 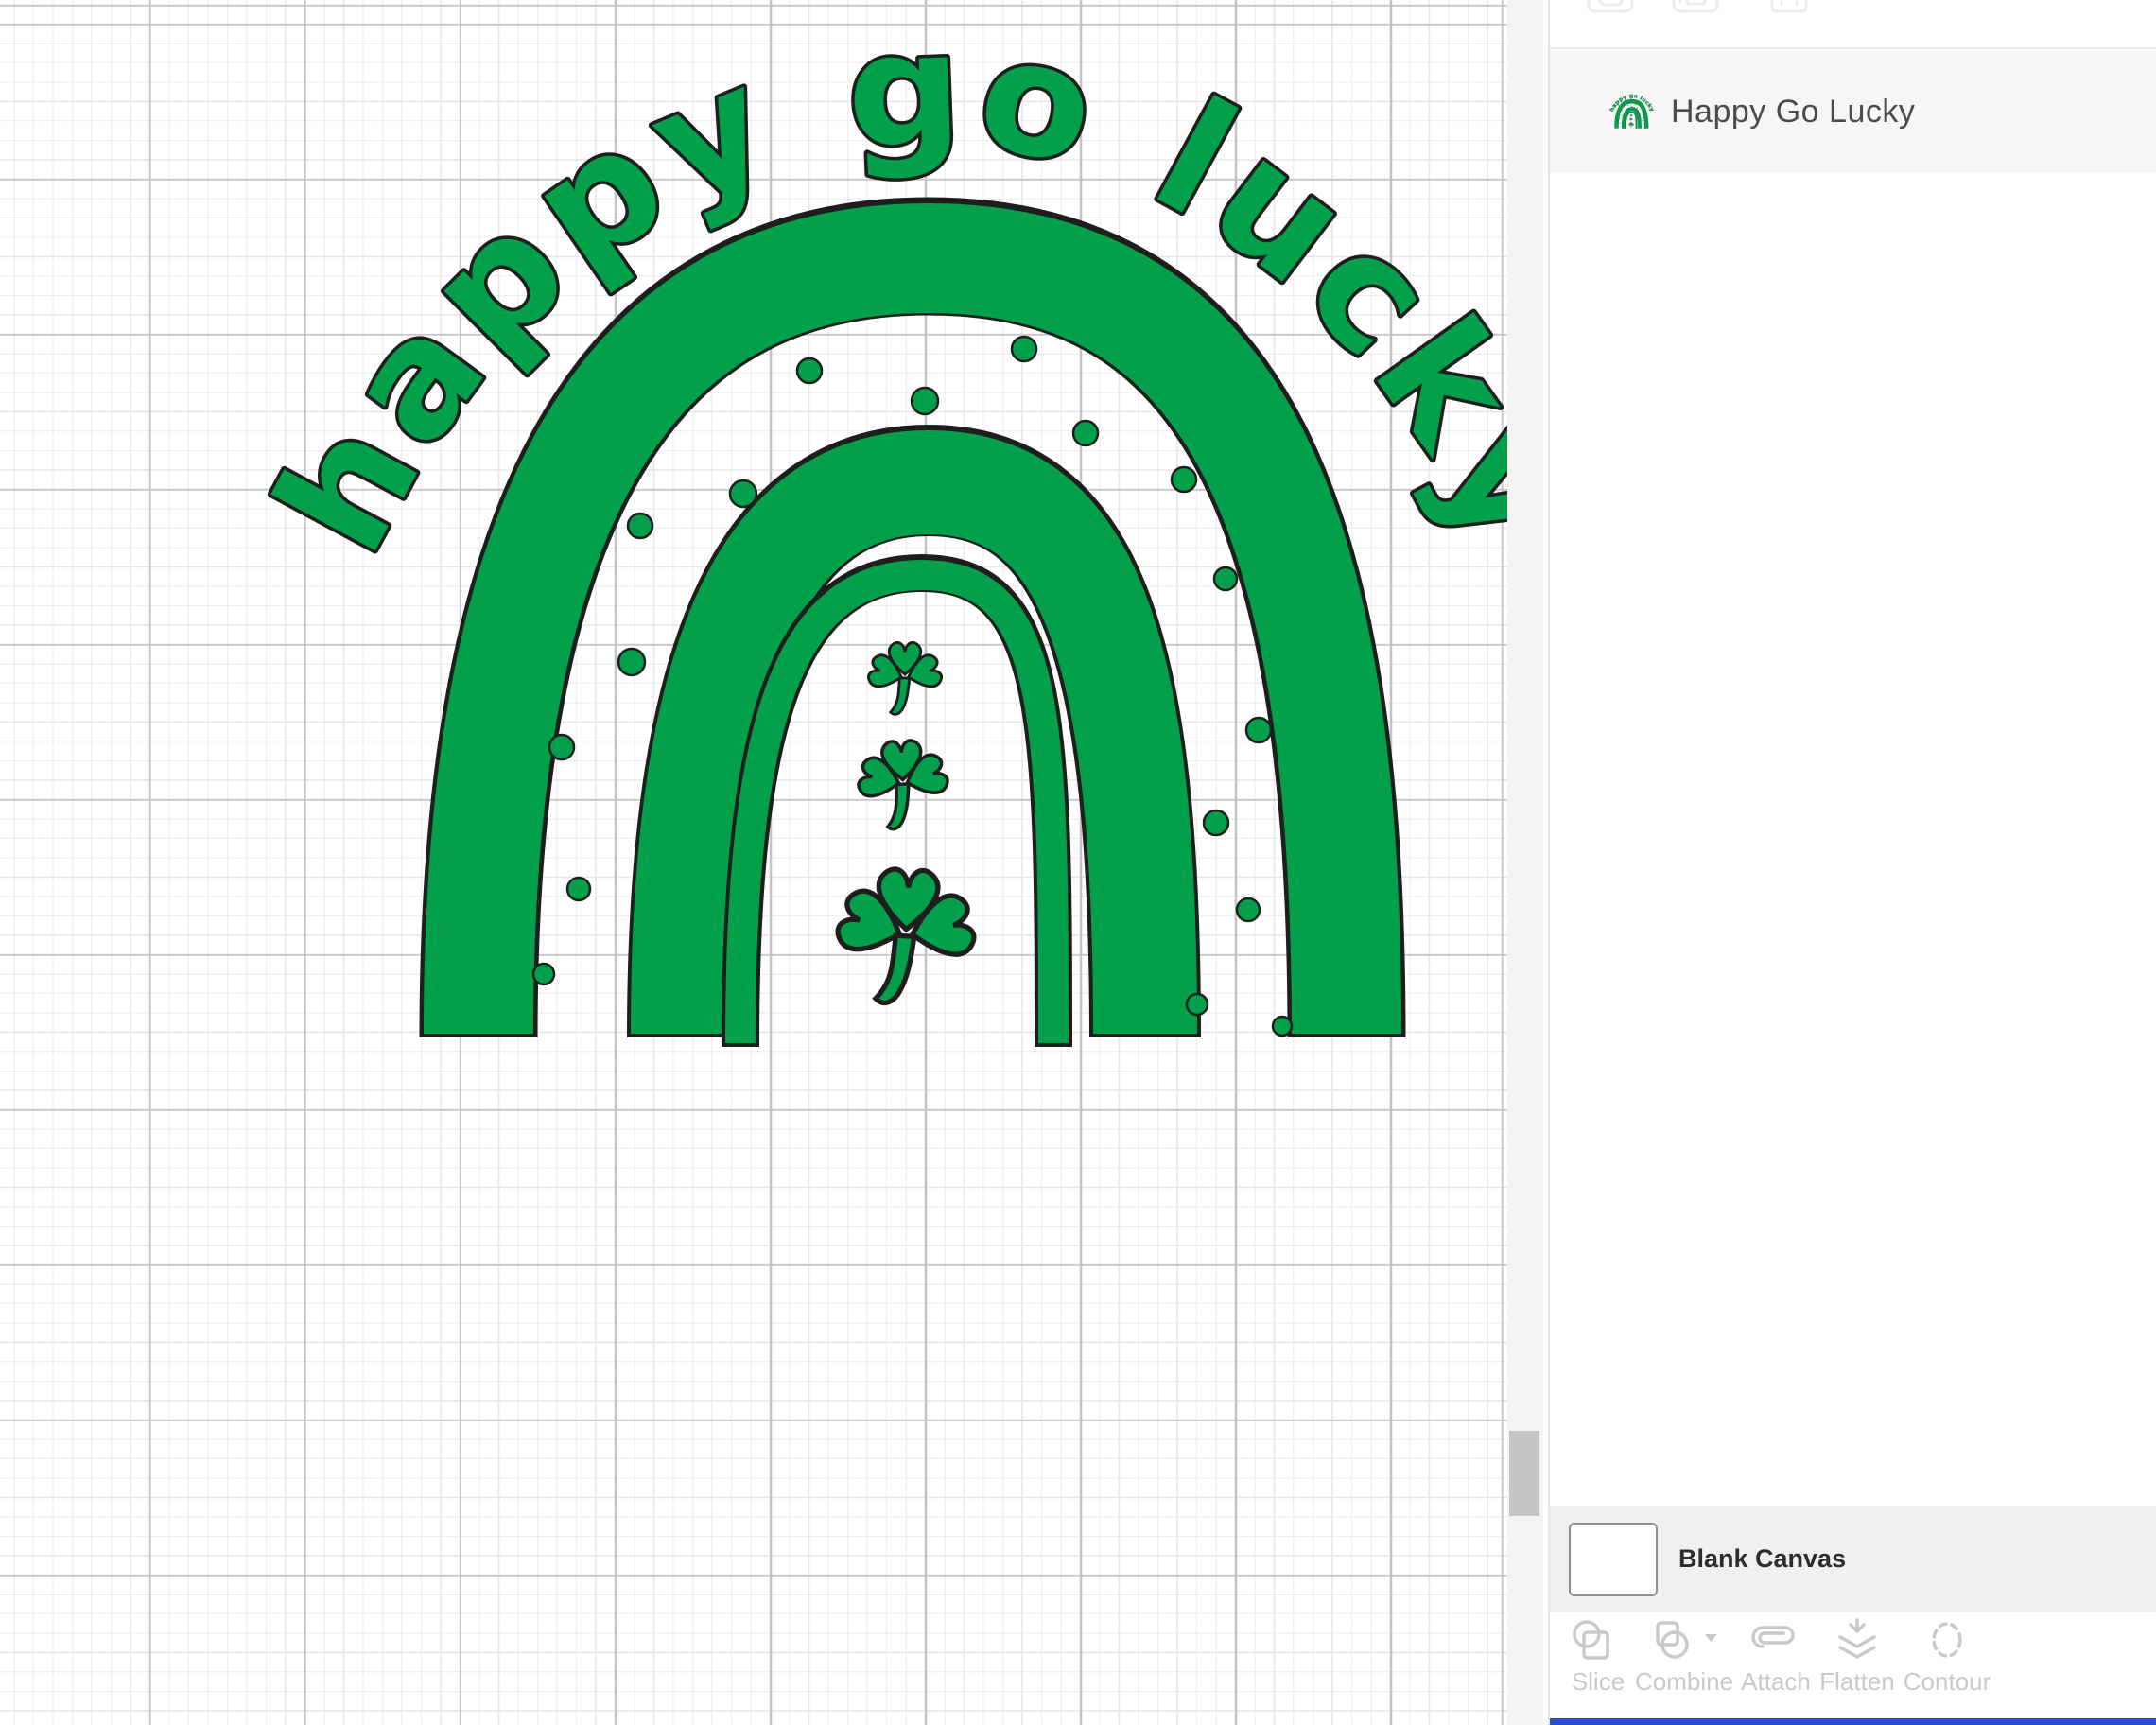 What do you see at coordinates (1686, 1640) in the screenshot?
I see `combine-icon` at bounding box center [1686, 1640].